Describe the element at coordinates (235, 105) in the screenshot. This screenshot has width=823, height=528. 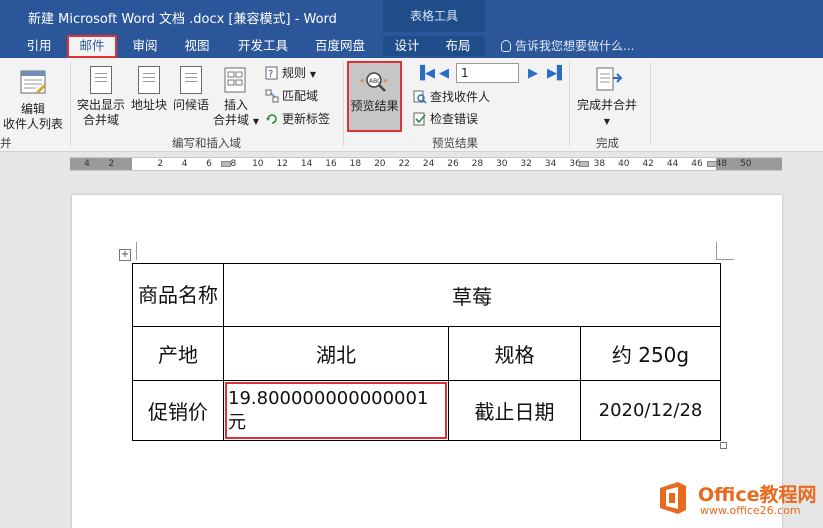
I see `insert-field-line1: 插入` at that location.